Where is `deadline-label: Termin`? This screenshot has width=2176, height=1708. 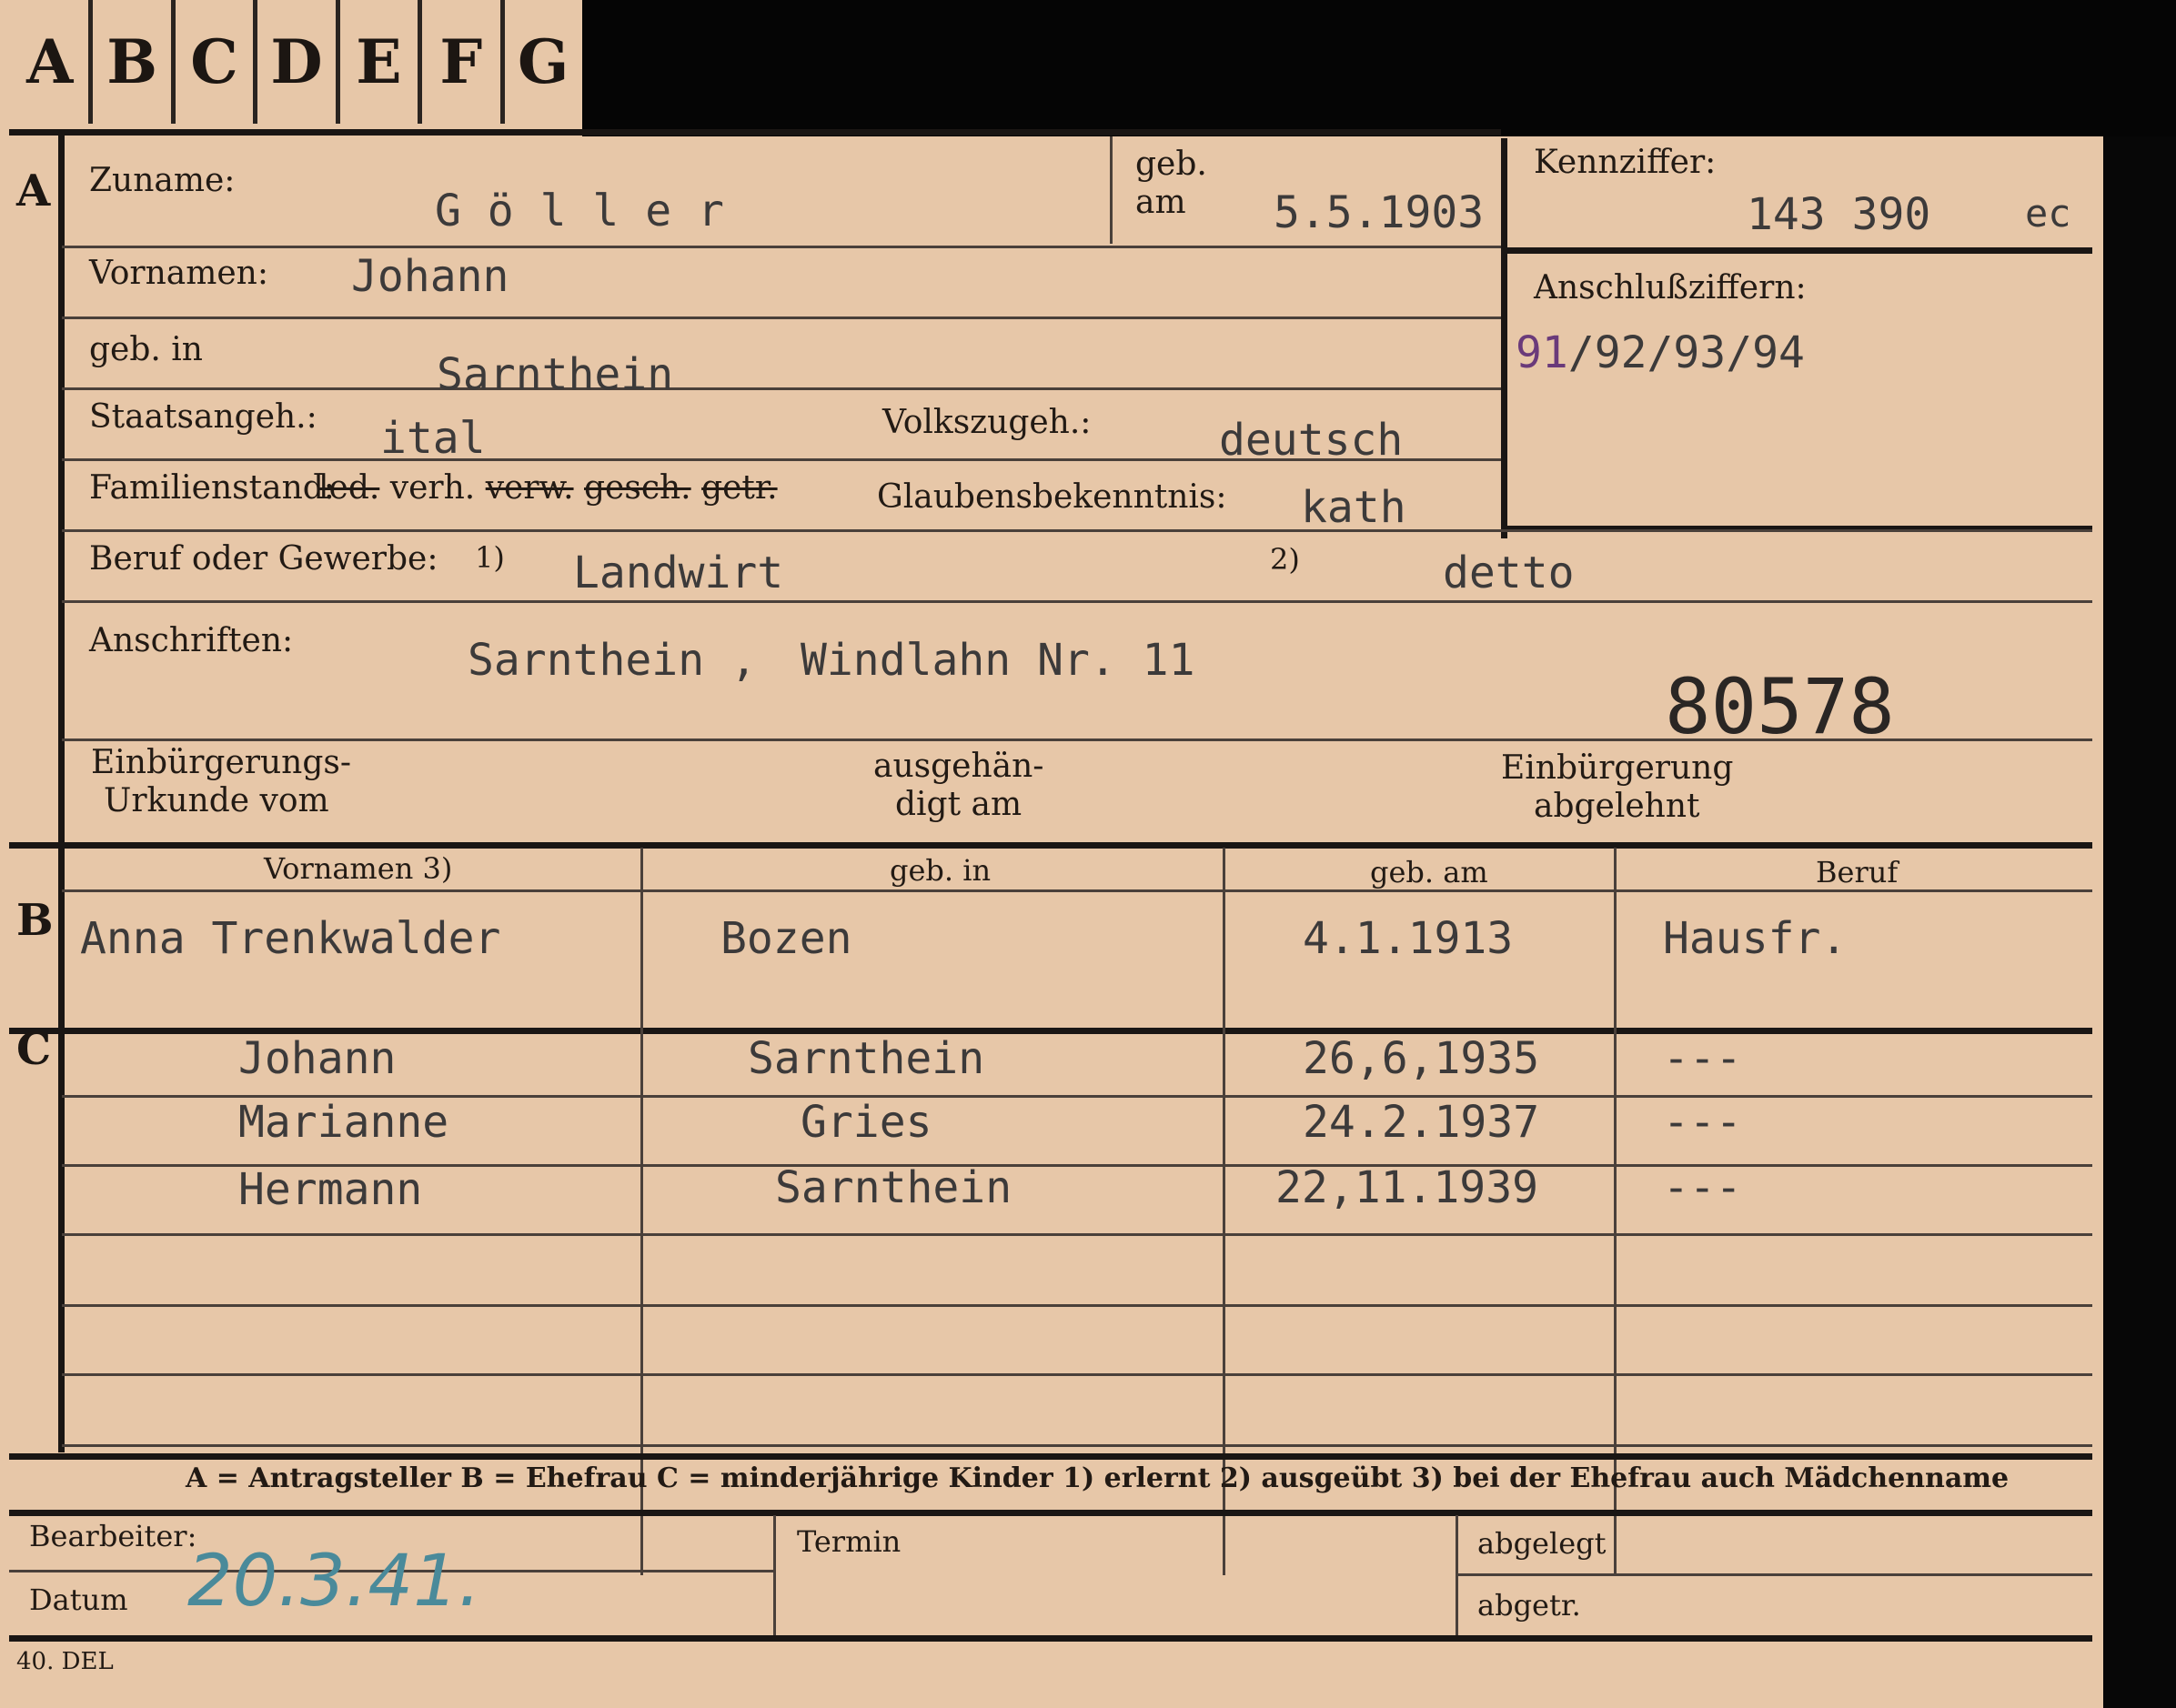
deadline-label: Termin is located at coordinates (849, 1541).